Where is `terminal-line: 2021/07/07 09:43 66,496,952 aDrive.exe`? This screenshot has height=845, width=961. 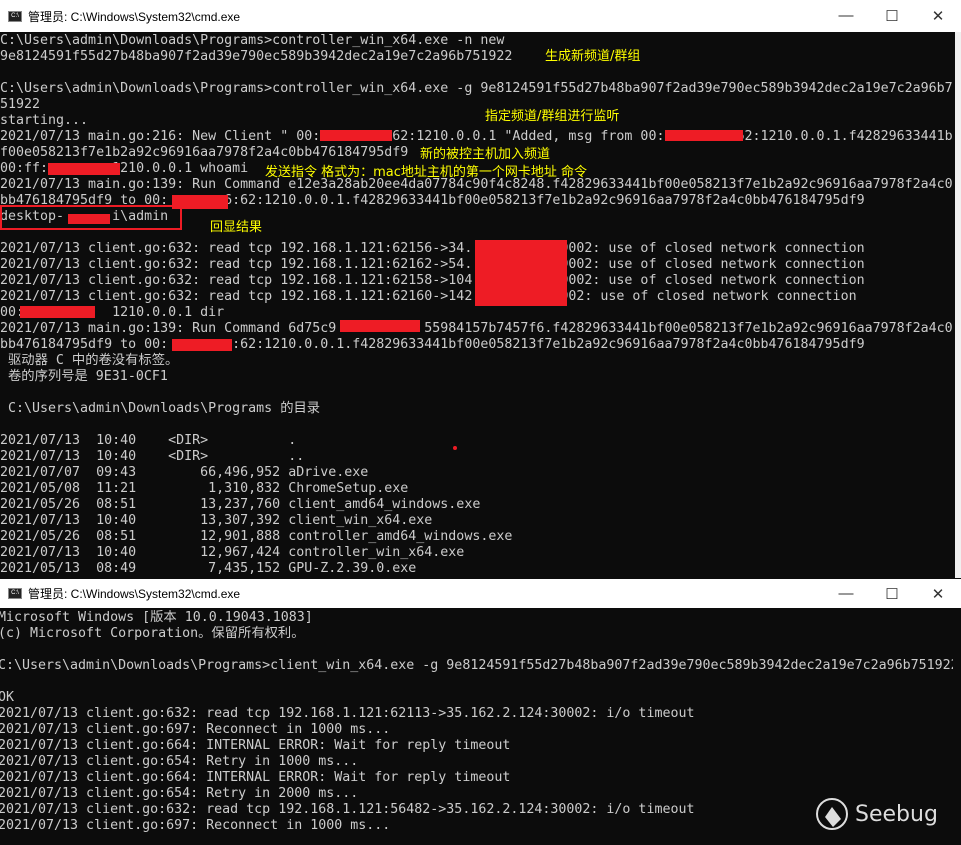 terminal-line: 2021/07/07 09:43 66,496,952 aDrive.exe is located at coordinates (184, 472).